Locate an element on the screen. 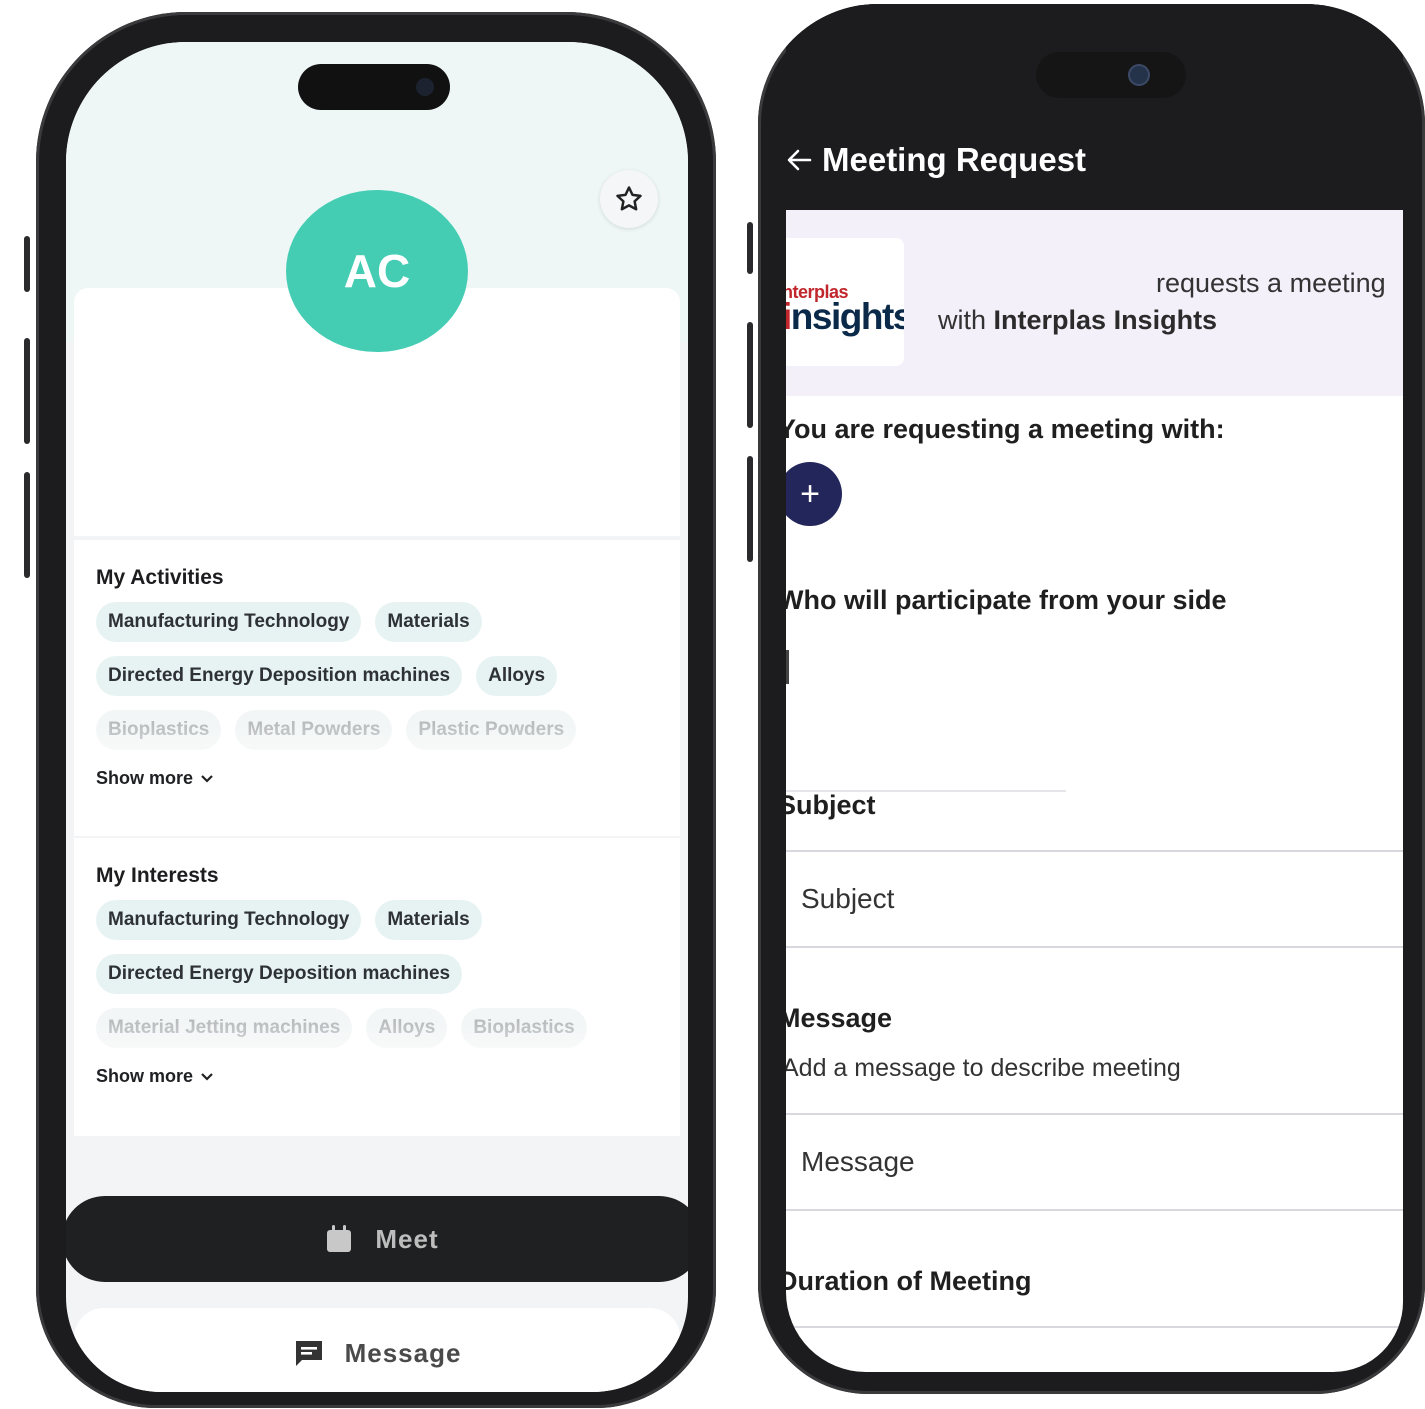 This screenshot has width=1425, height=1409. back-button is located at coordinates (804, 160).